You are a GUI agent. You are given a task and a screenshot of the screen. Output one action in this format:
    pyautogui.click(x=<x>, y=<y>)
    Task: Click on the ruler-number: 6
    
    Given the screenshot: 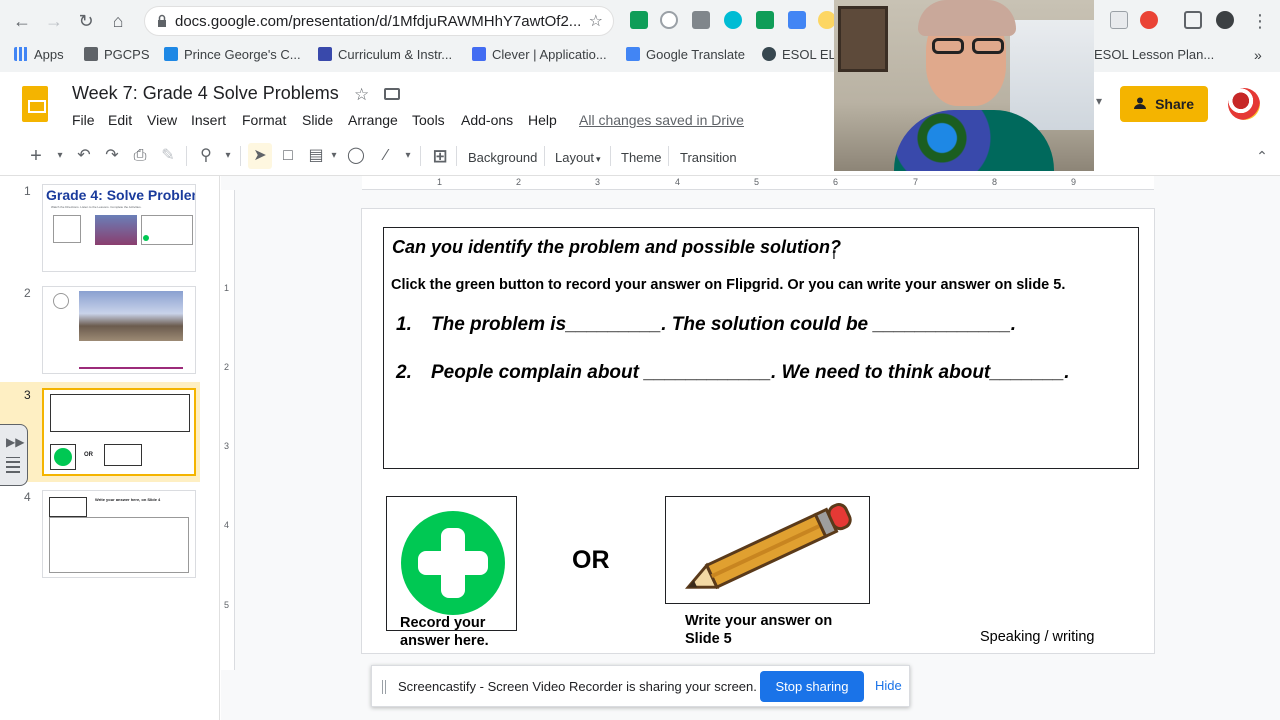 What is the action you would take?
    pyautogui.click(x=836, y=182)
    